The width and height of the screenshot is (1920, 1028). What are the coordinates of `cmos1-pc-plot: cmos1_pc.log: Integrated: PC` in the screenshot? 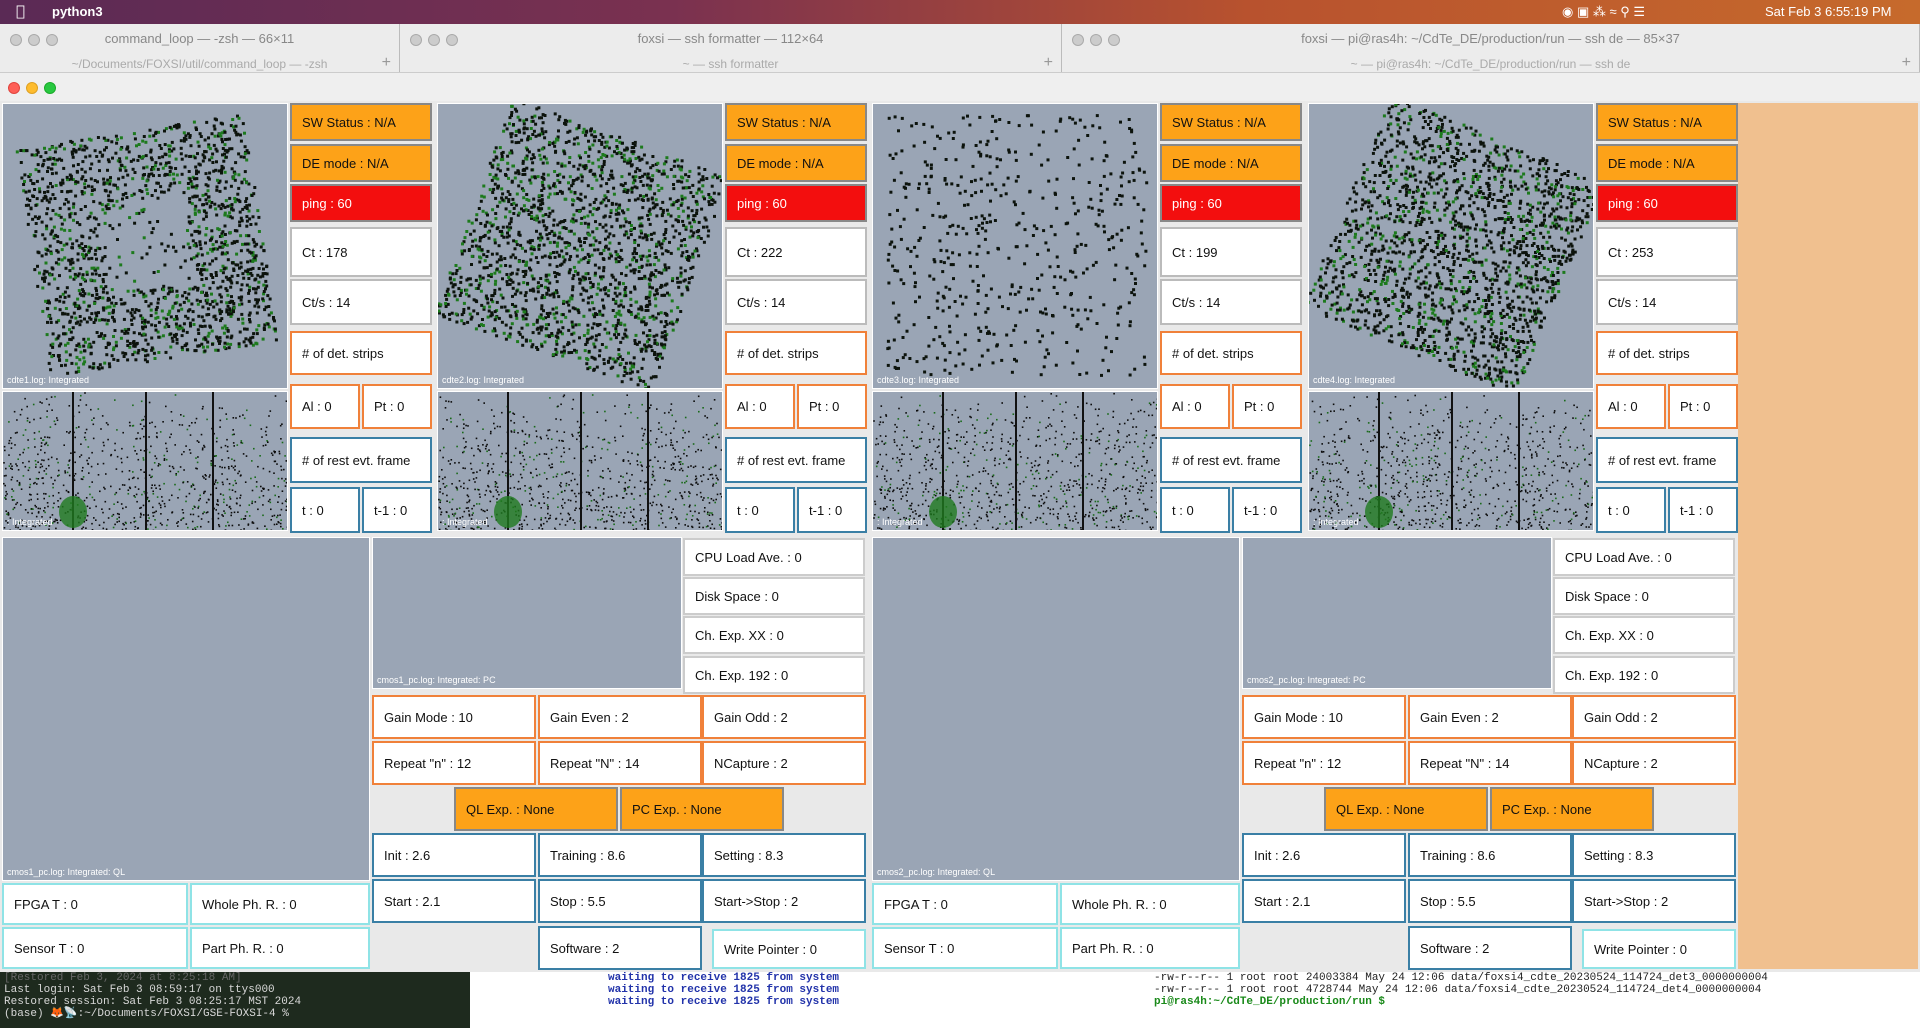 It's located at (527, 613).